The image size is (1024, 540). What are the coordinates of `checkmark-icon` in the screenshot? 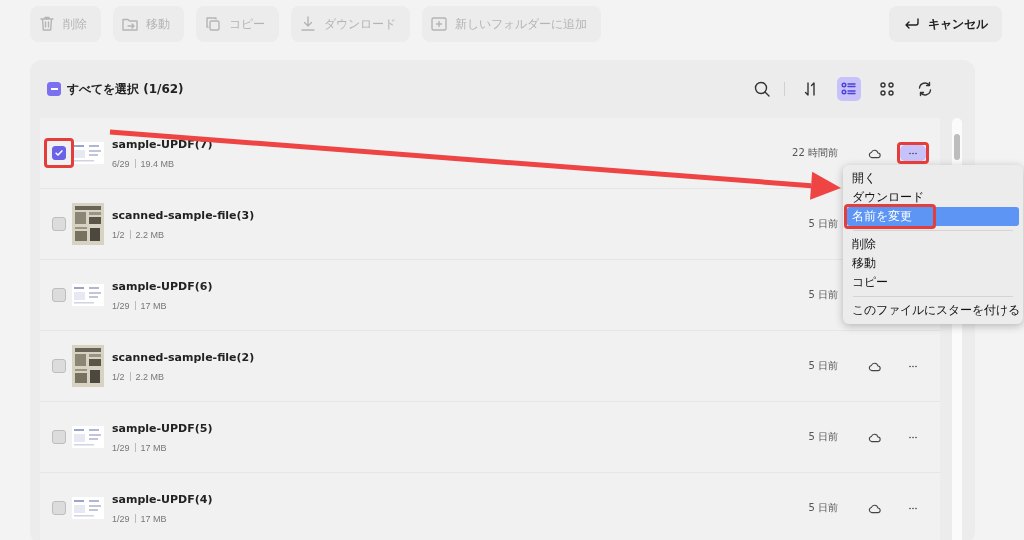 It's located at (59, 153).